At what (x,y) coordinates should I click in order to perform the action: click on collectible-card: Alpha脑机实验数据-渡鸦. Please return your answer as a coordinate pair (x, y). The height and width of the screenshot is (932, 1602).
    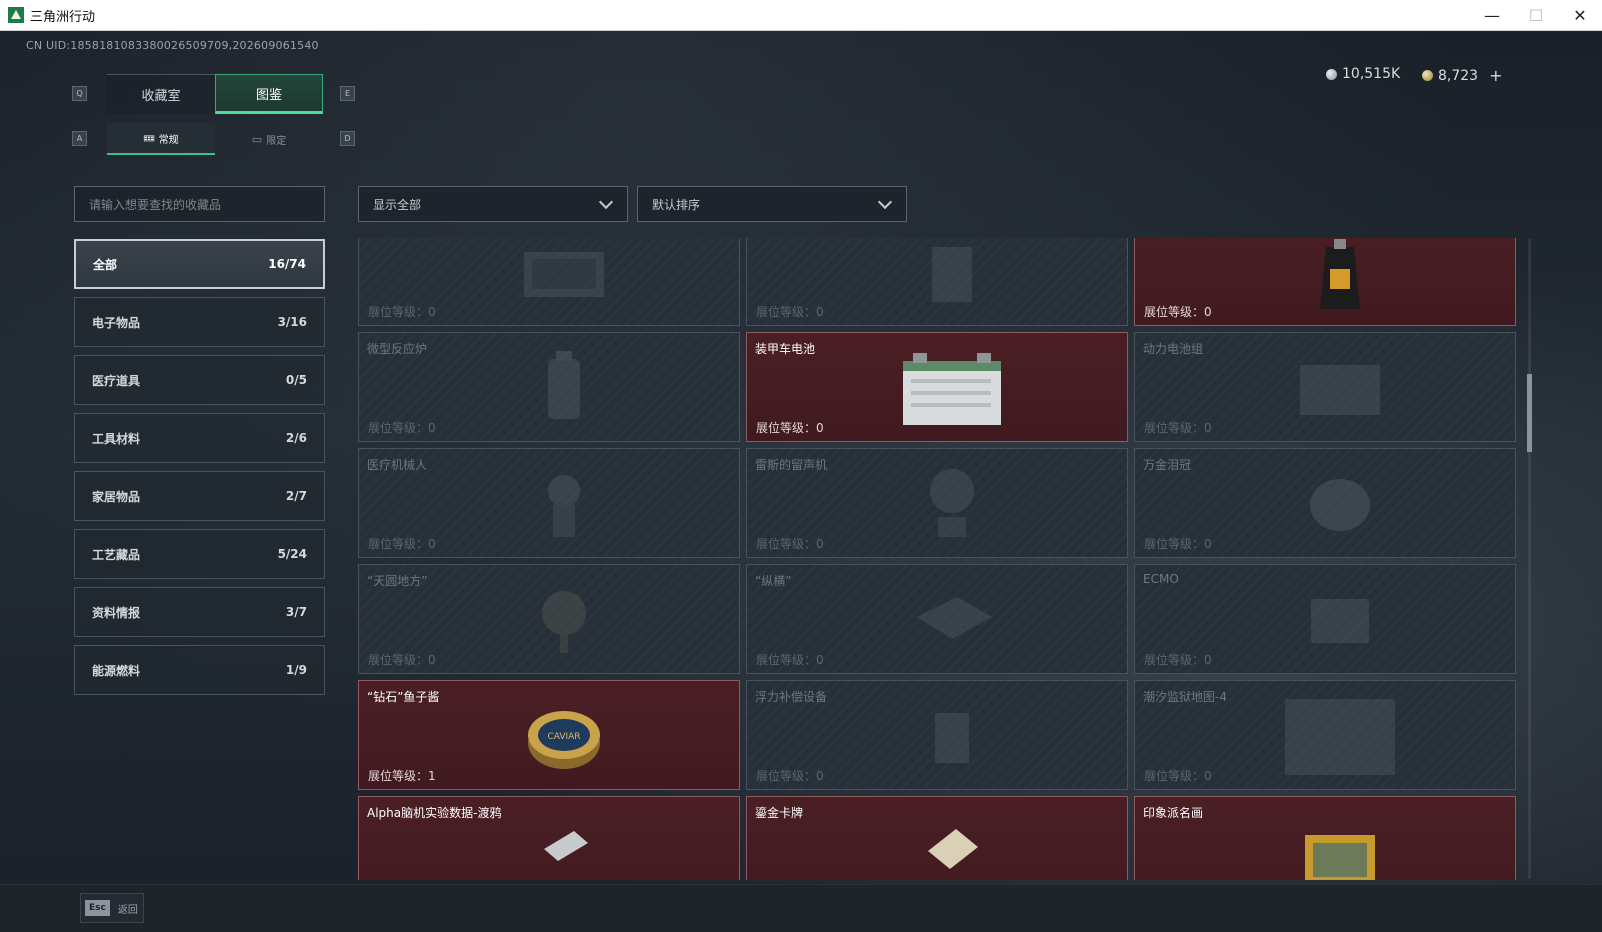
    Looking at the image, I should click on (549, 838).